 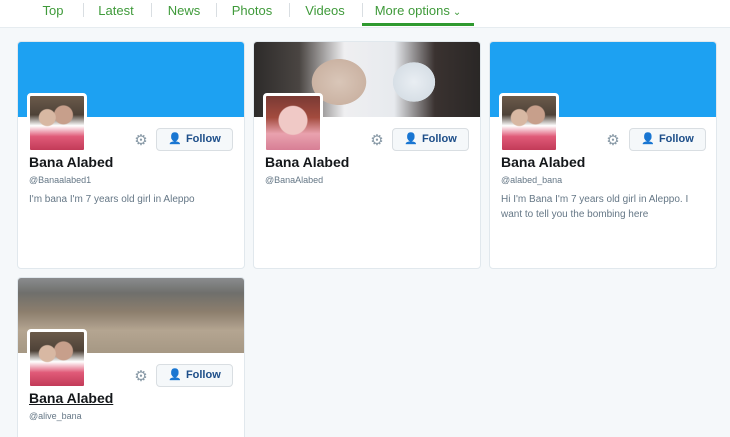 What do you see at coordinates (60, 180) in the screenshot?
I see `user-handle: @Banaalabed1` at bounding box center [60, 180].